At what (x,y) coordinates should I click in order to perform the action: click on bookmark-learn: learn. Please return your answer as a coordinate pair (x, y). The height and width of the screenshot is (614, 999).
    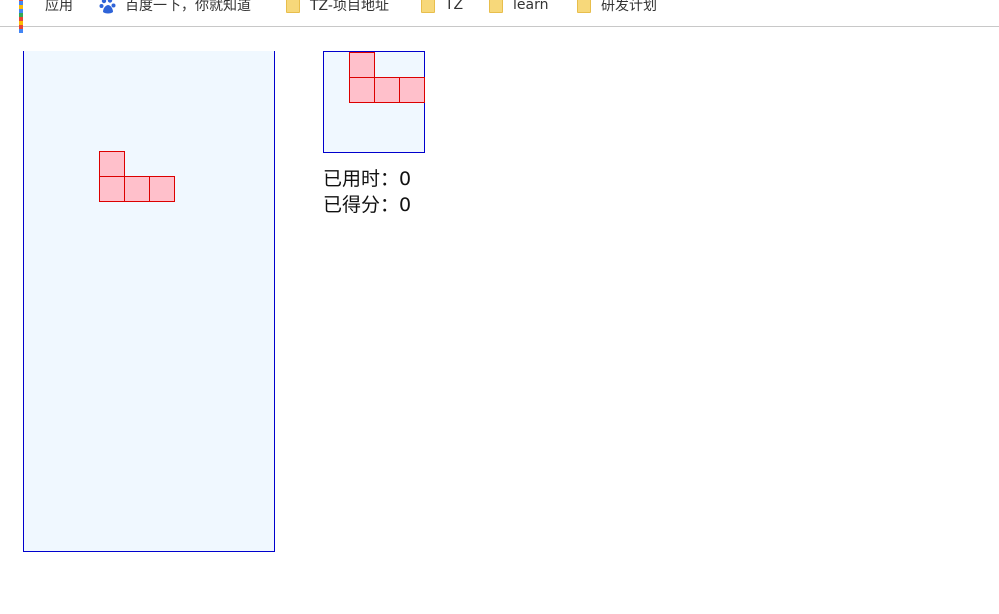
    Looking at the image, I should click on (518, 7).